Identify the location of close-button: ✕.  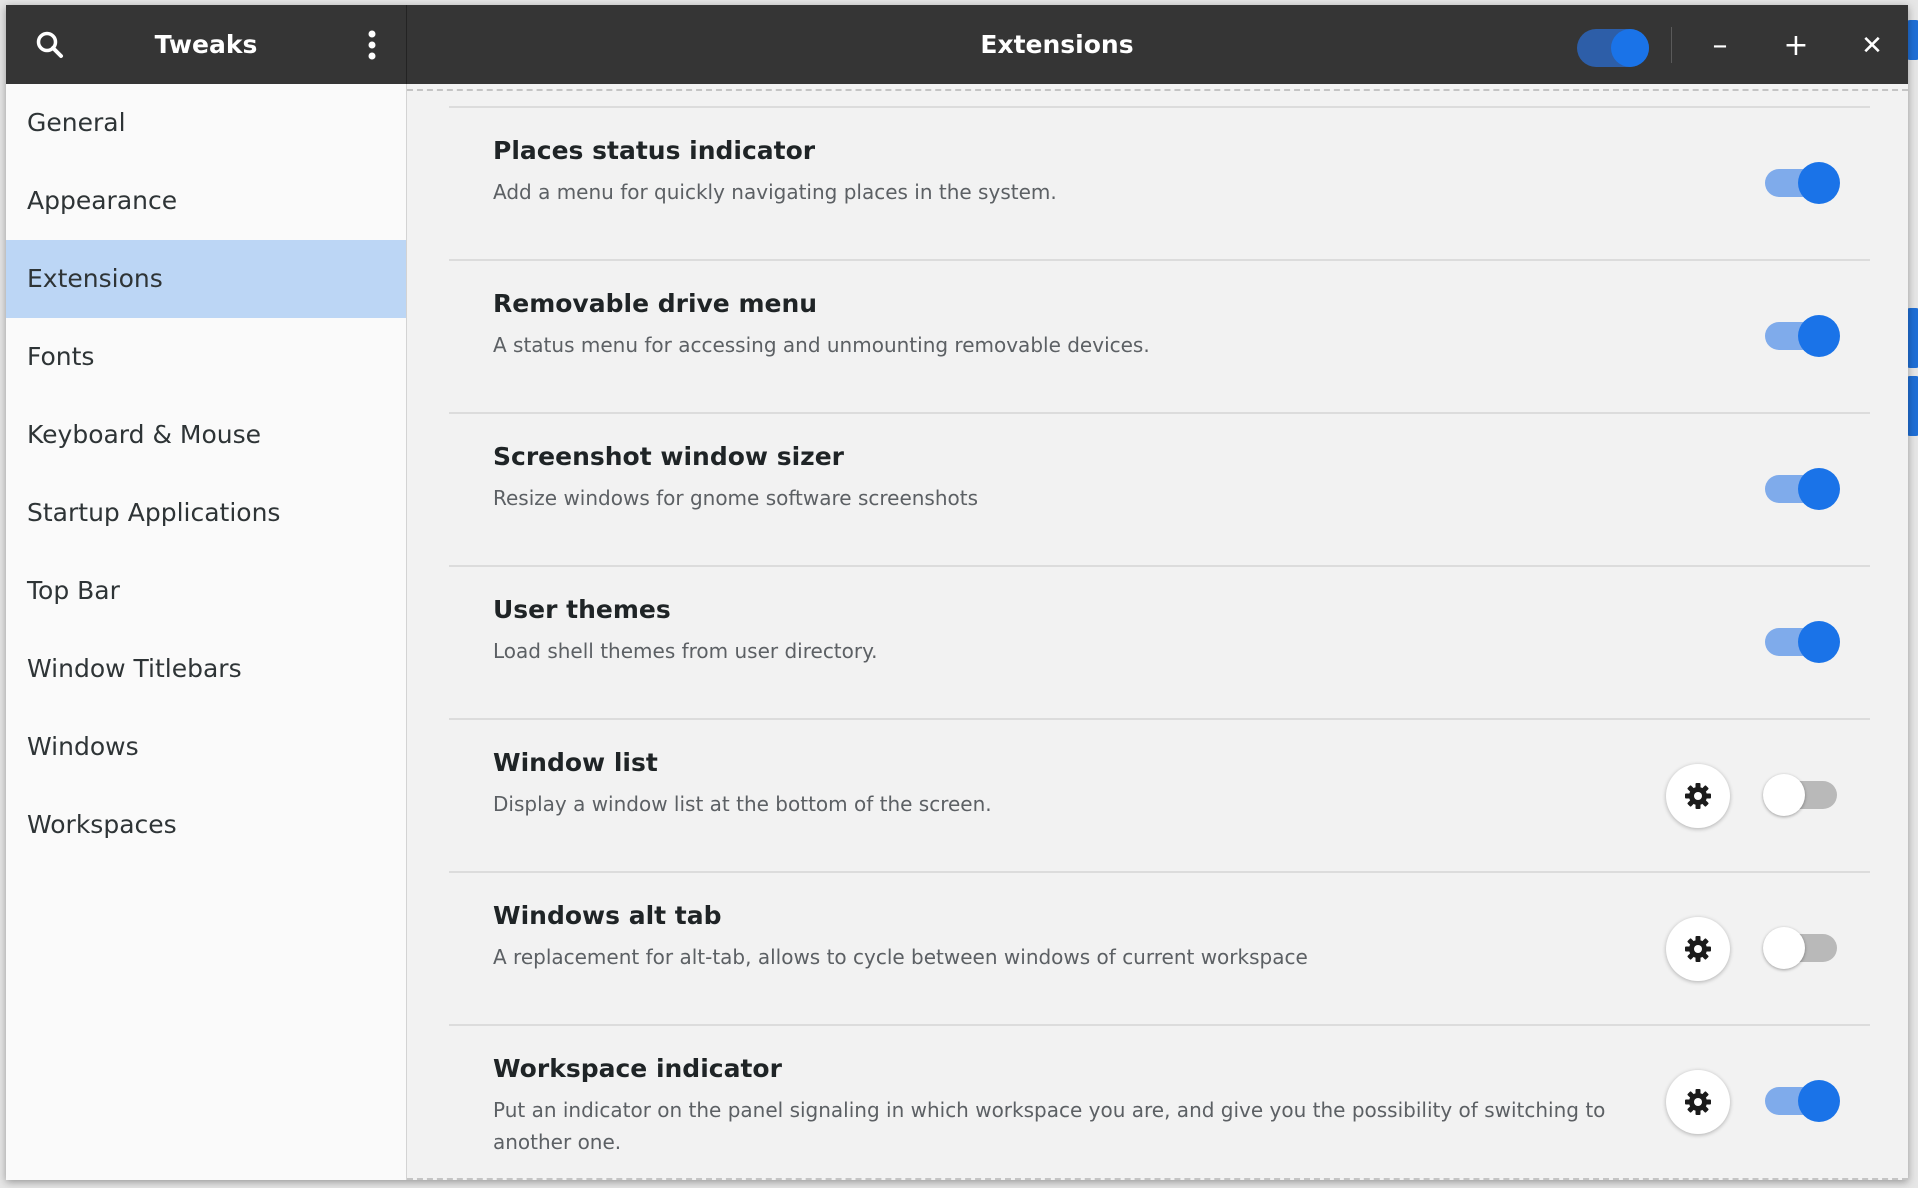
(1872, 46).